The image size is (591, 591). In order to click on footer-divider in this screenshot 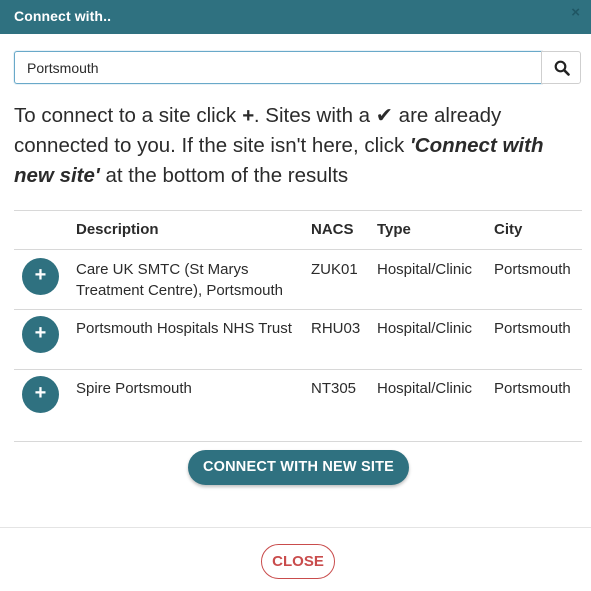, I will do `click(295, 527)`.